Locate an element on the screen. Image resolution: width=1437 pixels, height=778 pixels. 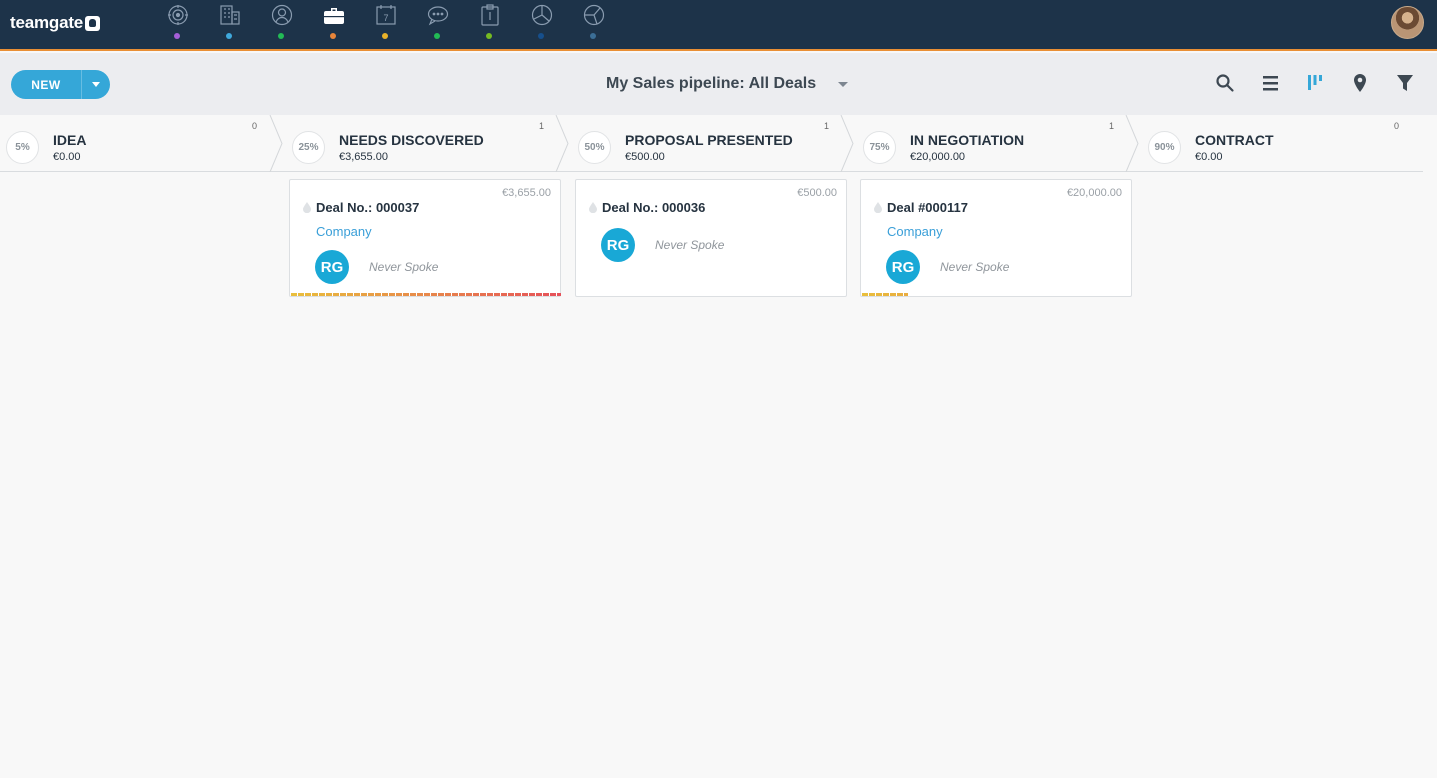
deal-title: Deal No.: 000036 is located at coordinates (653, 207).